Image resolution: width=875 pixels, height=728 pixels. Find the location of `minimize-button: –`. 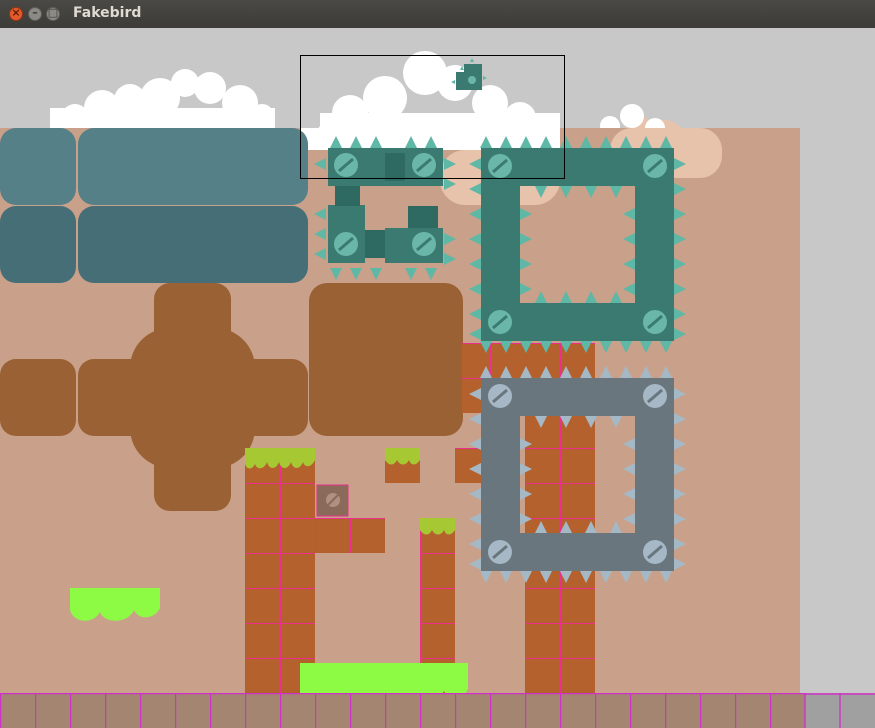

minimize-button: – is located at coordinates (35, 13).